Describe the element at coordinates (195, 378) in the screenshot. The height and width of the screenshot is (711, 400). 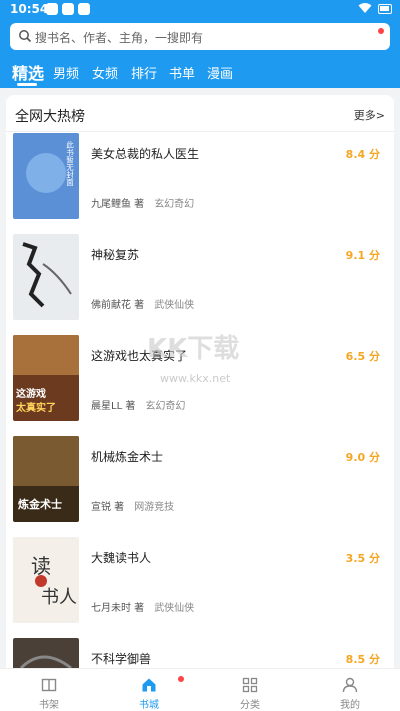
I see `watermark-url: www.kkx.net` at that location.